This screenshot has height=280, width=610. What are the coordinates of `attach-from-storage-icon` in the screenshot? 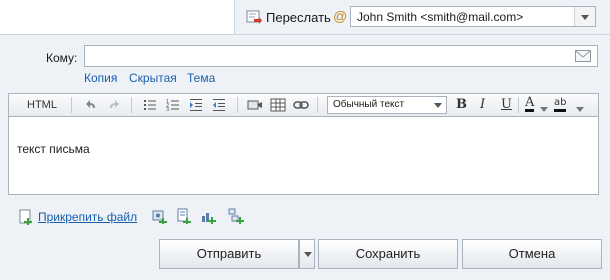 It's located at (160, 216).